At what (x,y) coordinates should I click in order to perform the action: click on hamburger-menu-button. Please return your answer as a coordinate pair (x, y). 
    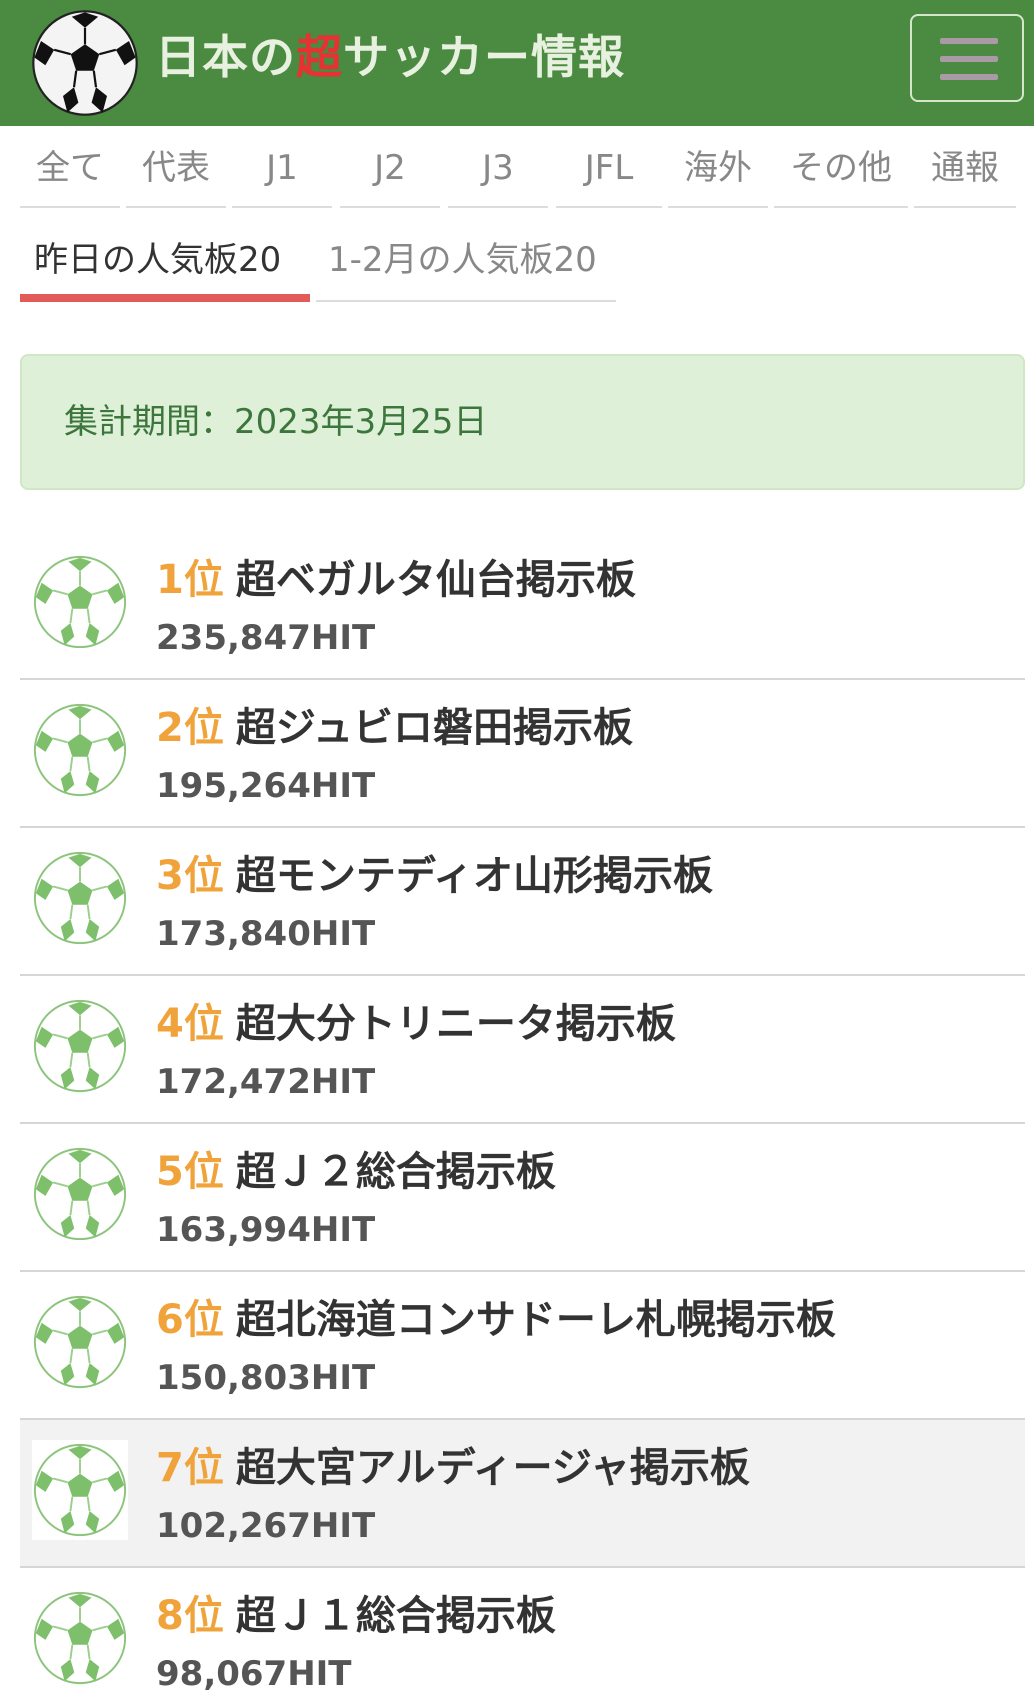
    Looking at the image, I should click on (967, 58).